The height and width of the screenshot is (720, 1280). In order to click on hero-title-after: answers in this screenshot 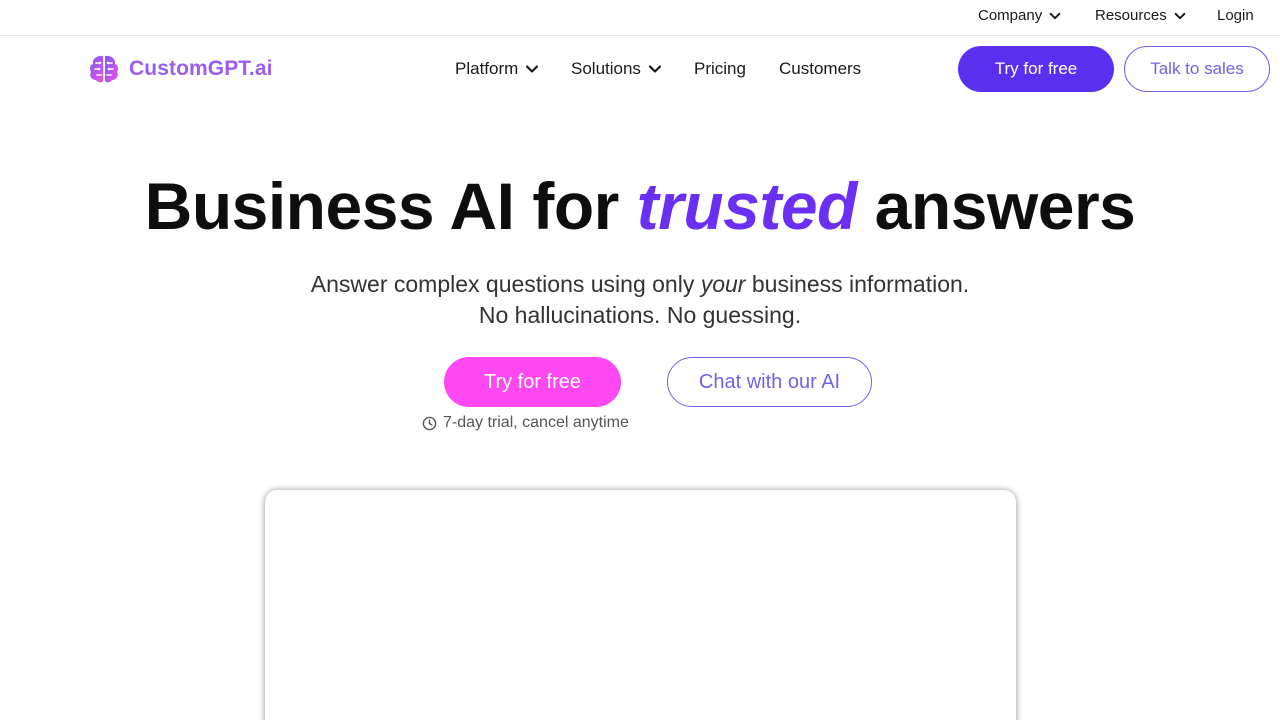, I will do `click(996, 206)`.